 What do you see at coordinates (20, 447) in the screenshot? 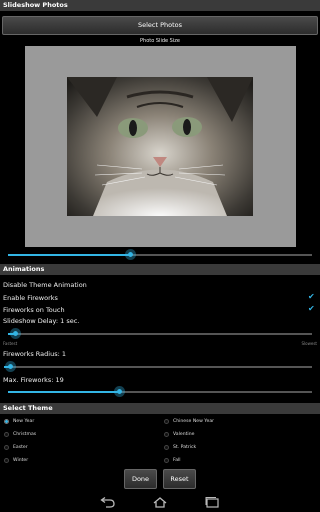
I see `theme-label-easter: Easter` at bounding box center [20, 447].